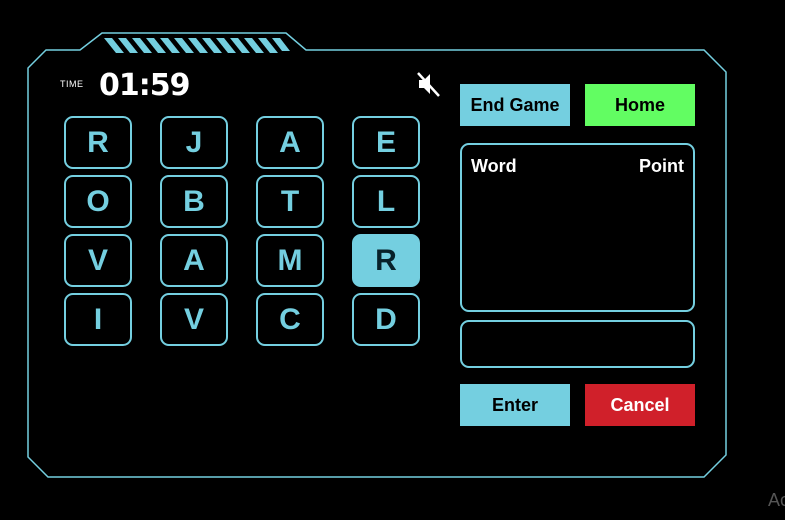 The width and height of the screenshot is (785, 520). Describe the element at coordinates (194, 201) in the screenshot. I see `letter-tile: B` at that location.